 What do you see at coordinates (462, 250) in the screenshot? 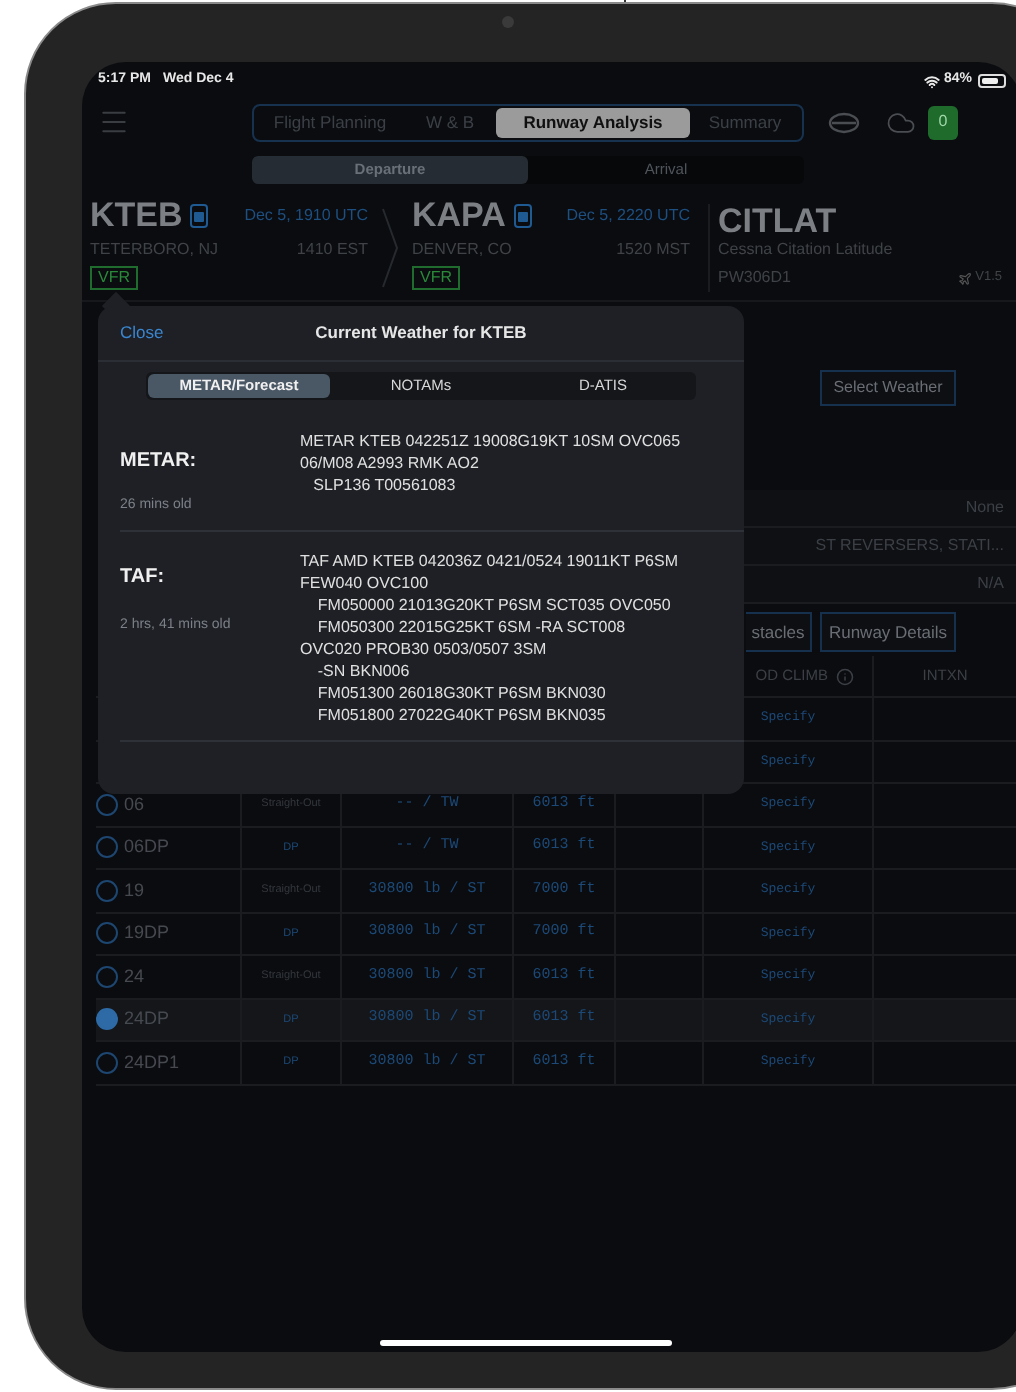
I see `airport-city: DENVER, CO` at bounding box center [462, 250].